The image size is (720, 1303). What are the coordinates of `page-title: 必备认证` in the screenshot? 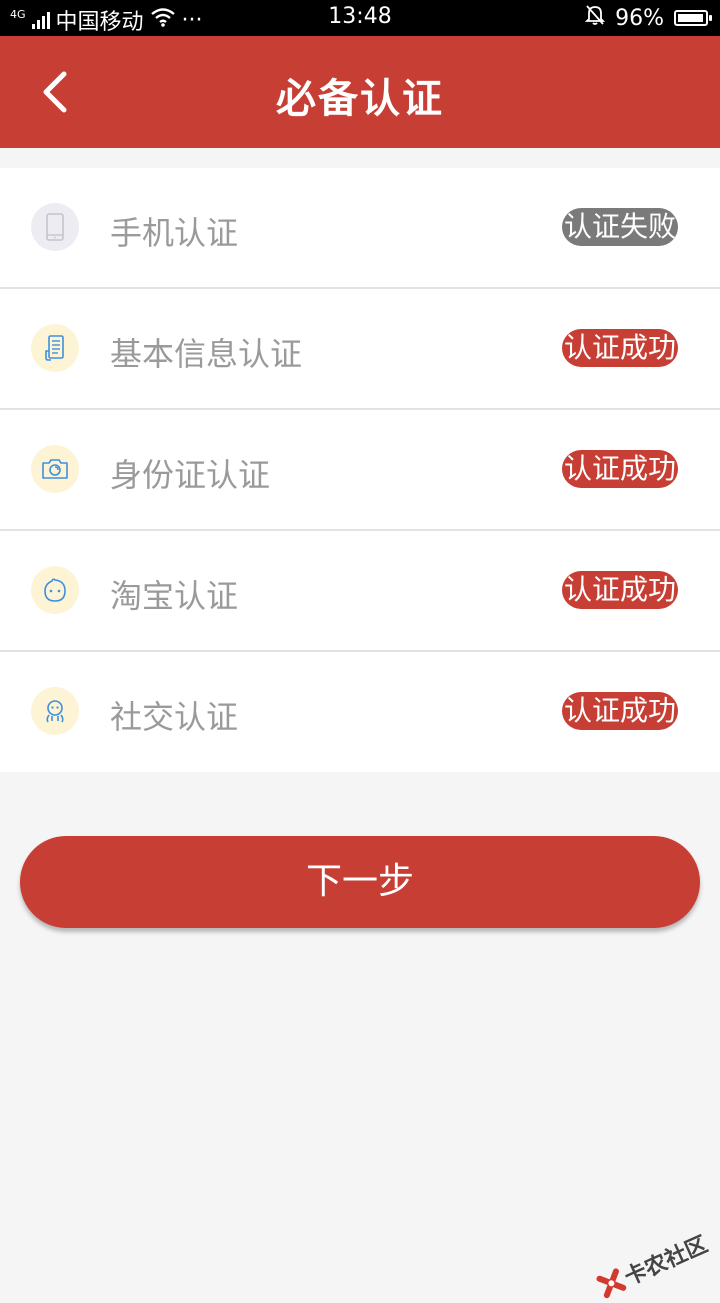 It's located at (360, 95).